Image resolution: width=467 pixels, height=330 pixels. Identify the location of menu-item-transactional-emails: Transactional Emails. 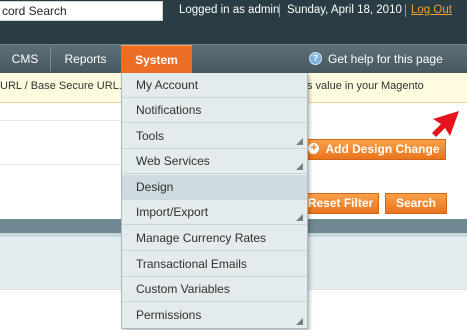
(214, 264).